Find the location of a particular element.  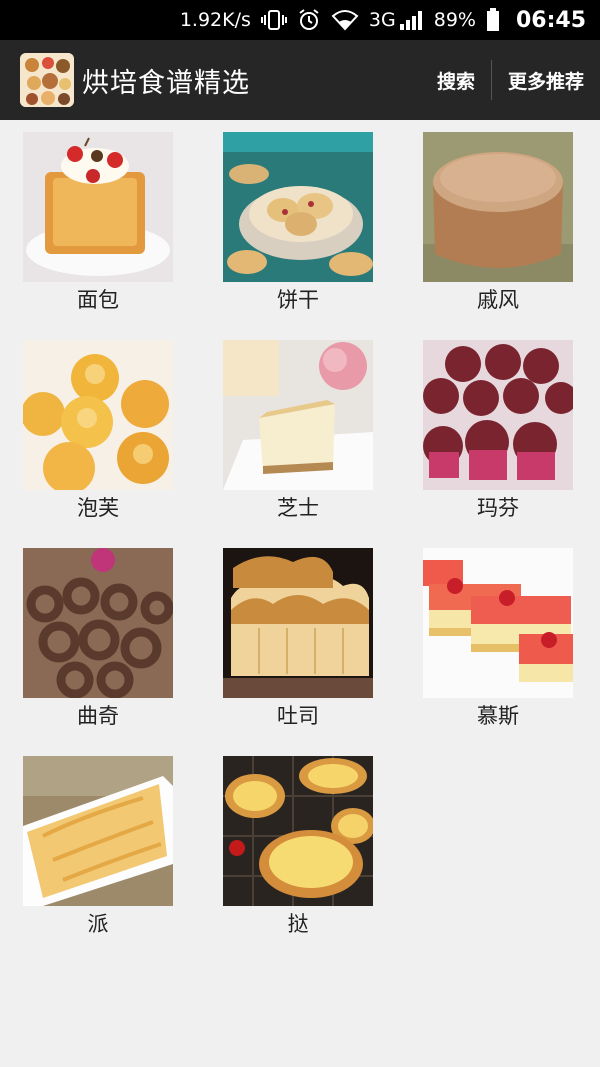

category-label: 慕斯 is located at coordinates (498, 716).